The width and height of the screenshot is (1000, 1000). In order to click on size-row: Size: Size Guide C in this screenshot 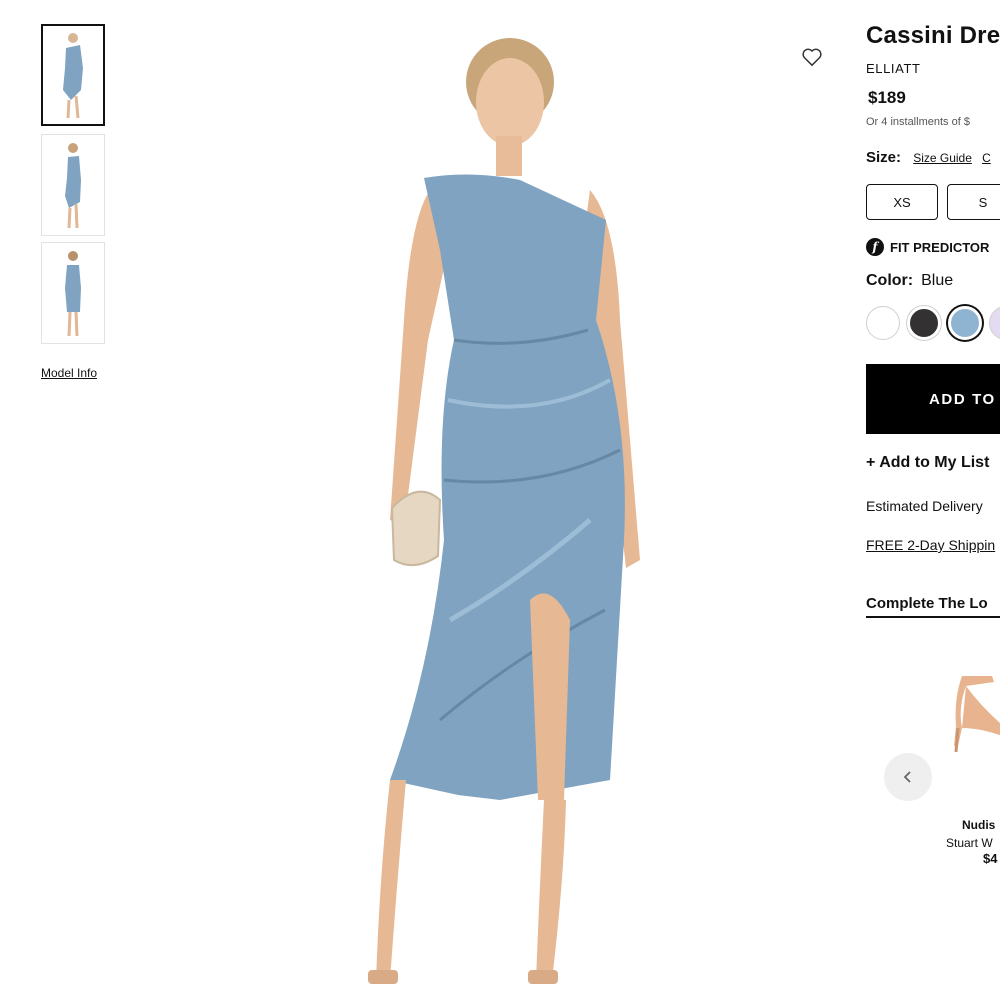, I will do `click(928, 157)`.